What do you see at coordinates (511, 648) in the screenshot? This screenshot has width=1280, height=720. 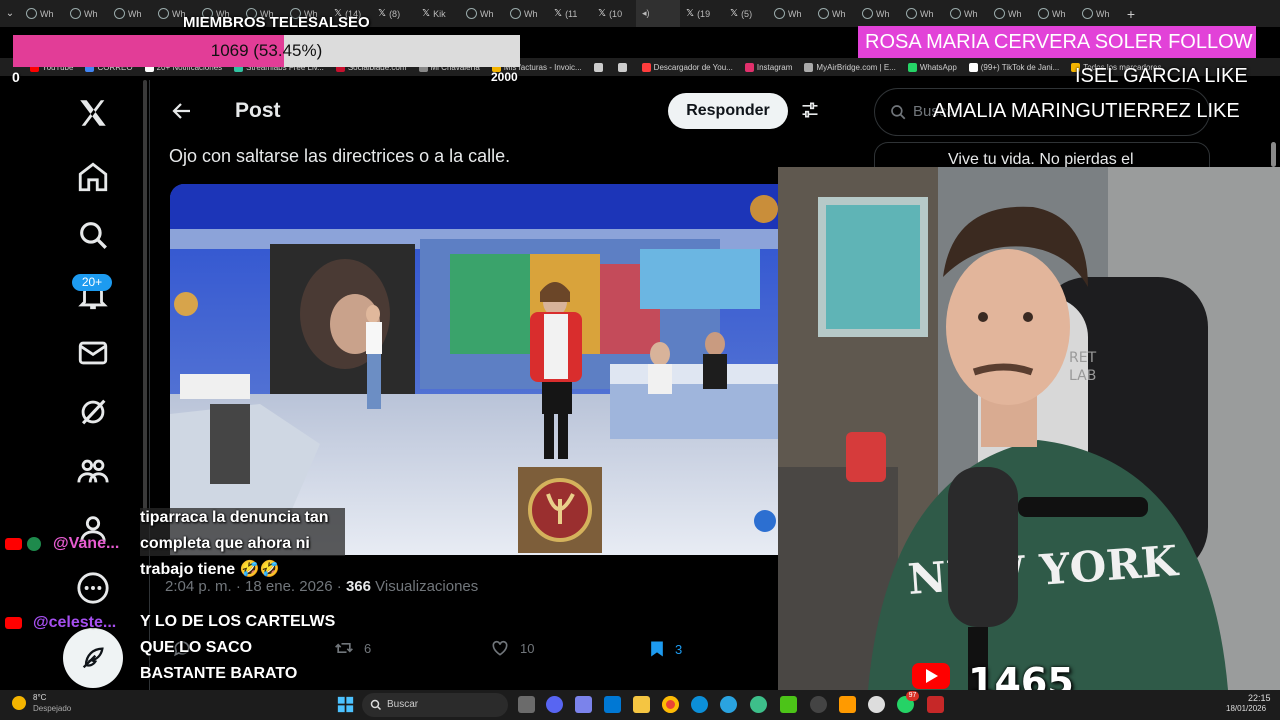 I see `like-action: 10` at bounding box center [511, 648].